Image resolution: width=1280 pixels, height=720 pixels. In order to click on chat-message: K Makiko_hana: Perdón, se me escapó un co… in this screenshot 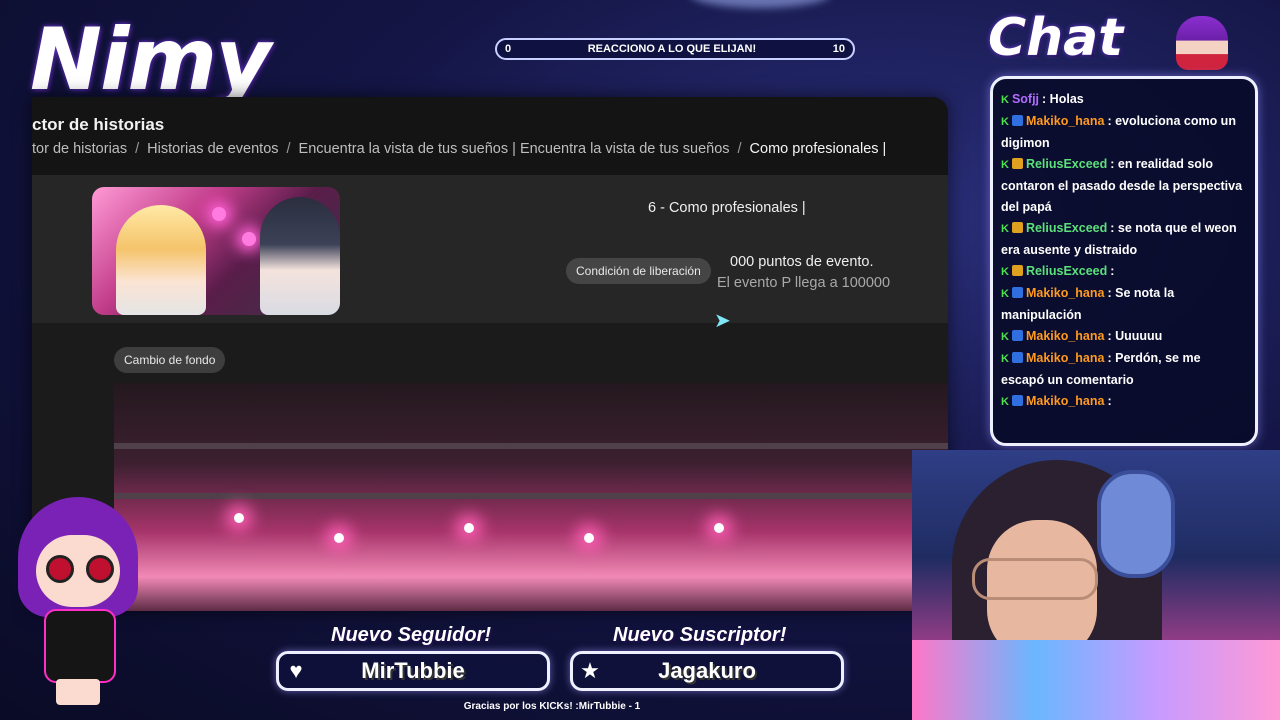, I will do `click(1124, 369)`.